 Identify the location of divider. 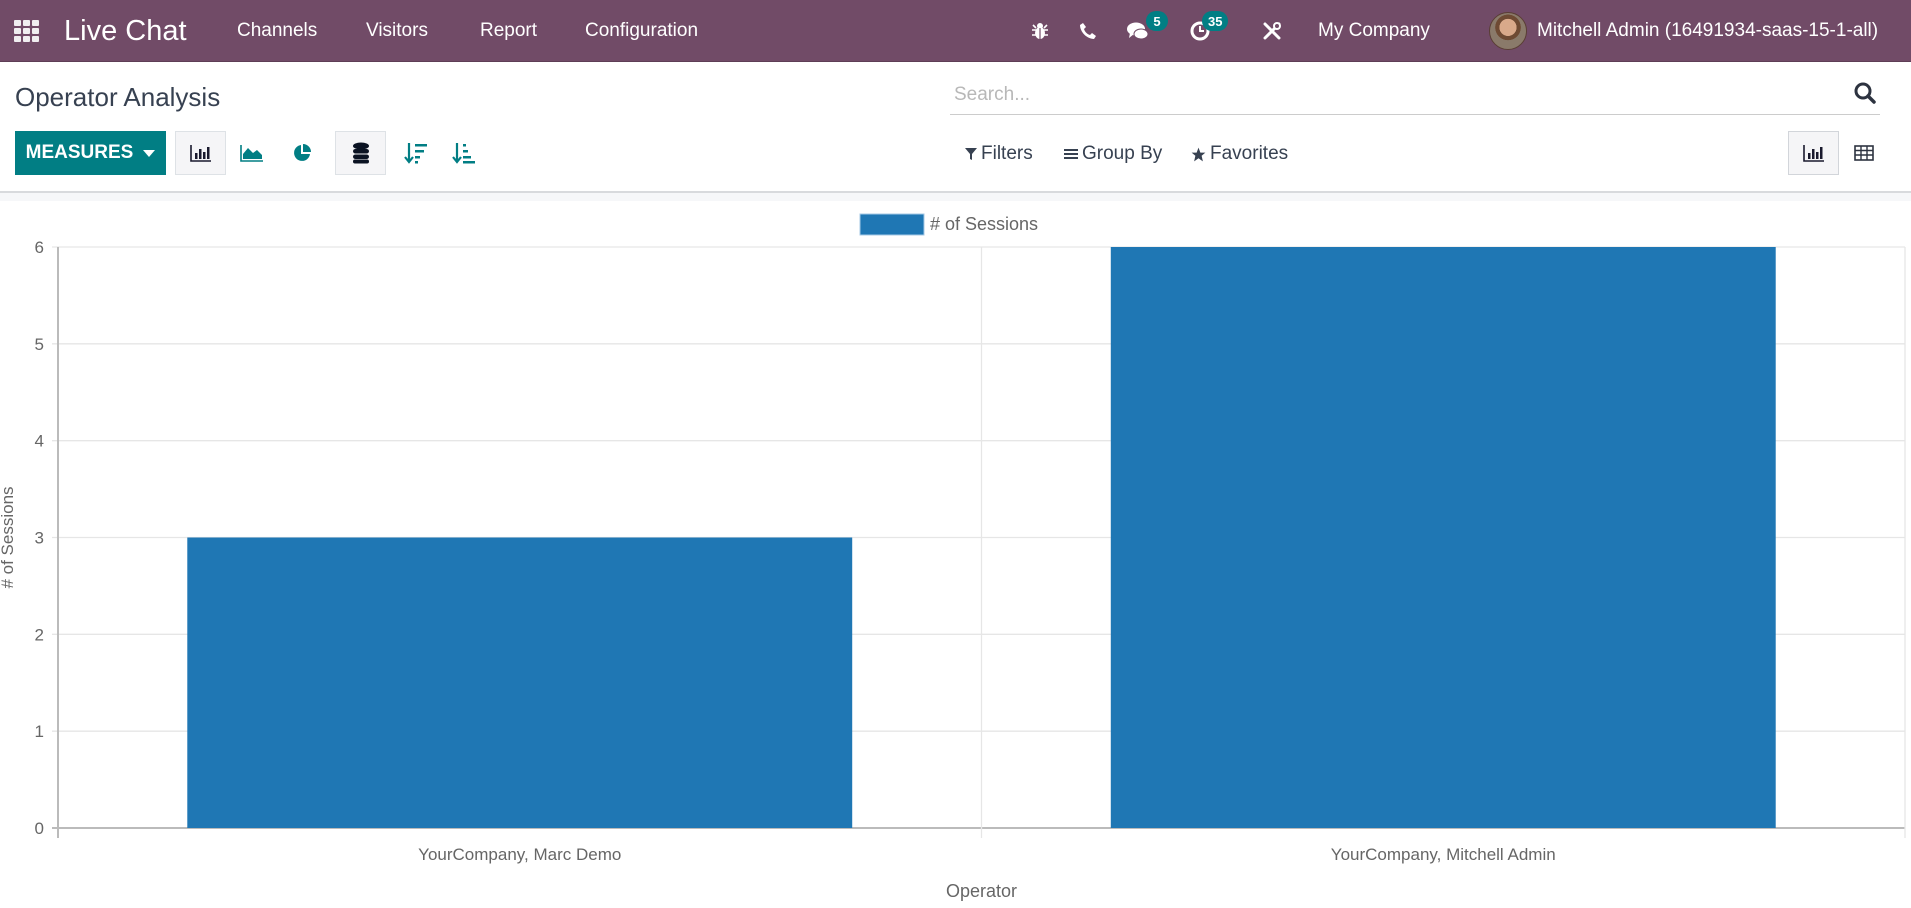
(955, 197).